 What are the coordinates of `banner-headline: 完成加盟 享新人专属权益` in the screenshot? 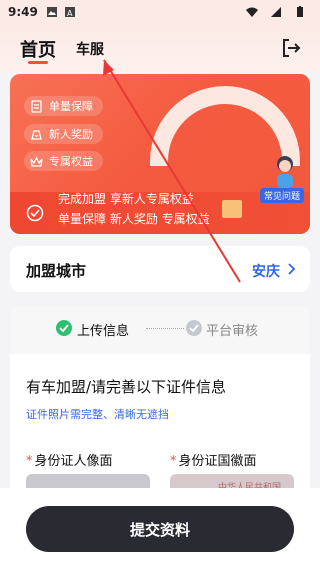 It's located at (126, 199).